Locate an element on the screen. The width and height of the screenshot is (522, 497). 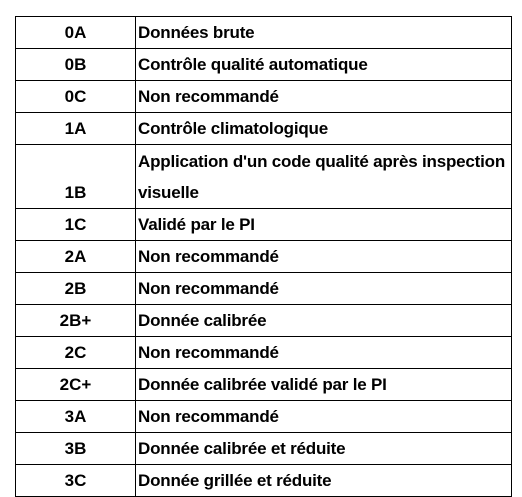
code-cell: 3A is located at coordinates (75, 416).